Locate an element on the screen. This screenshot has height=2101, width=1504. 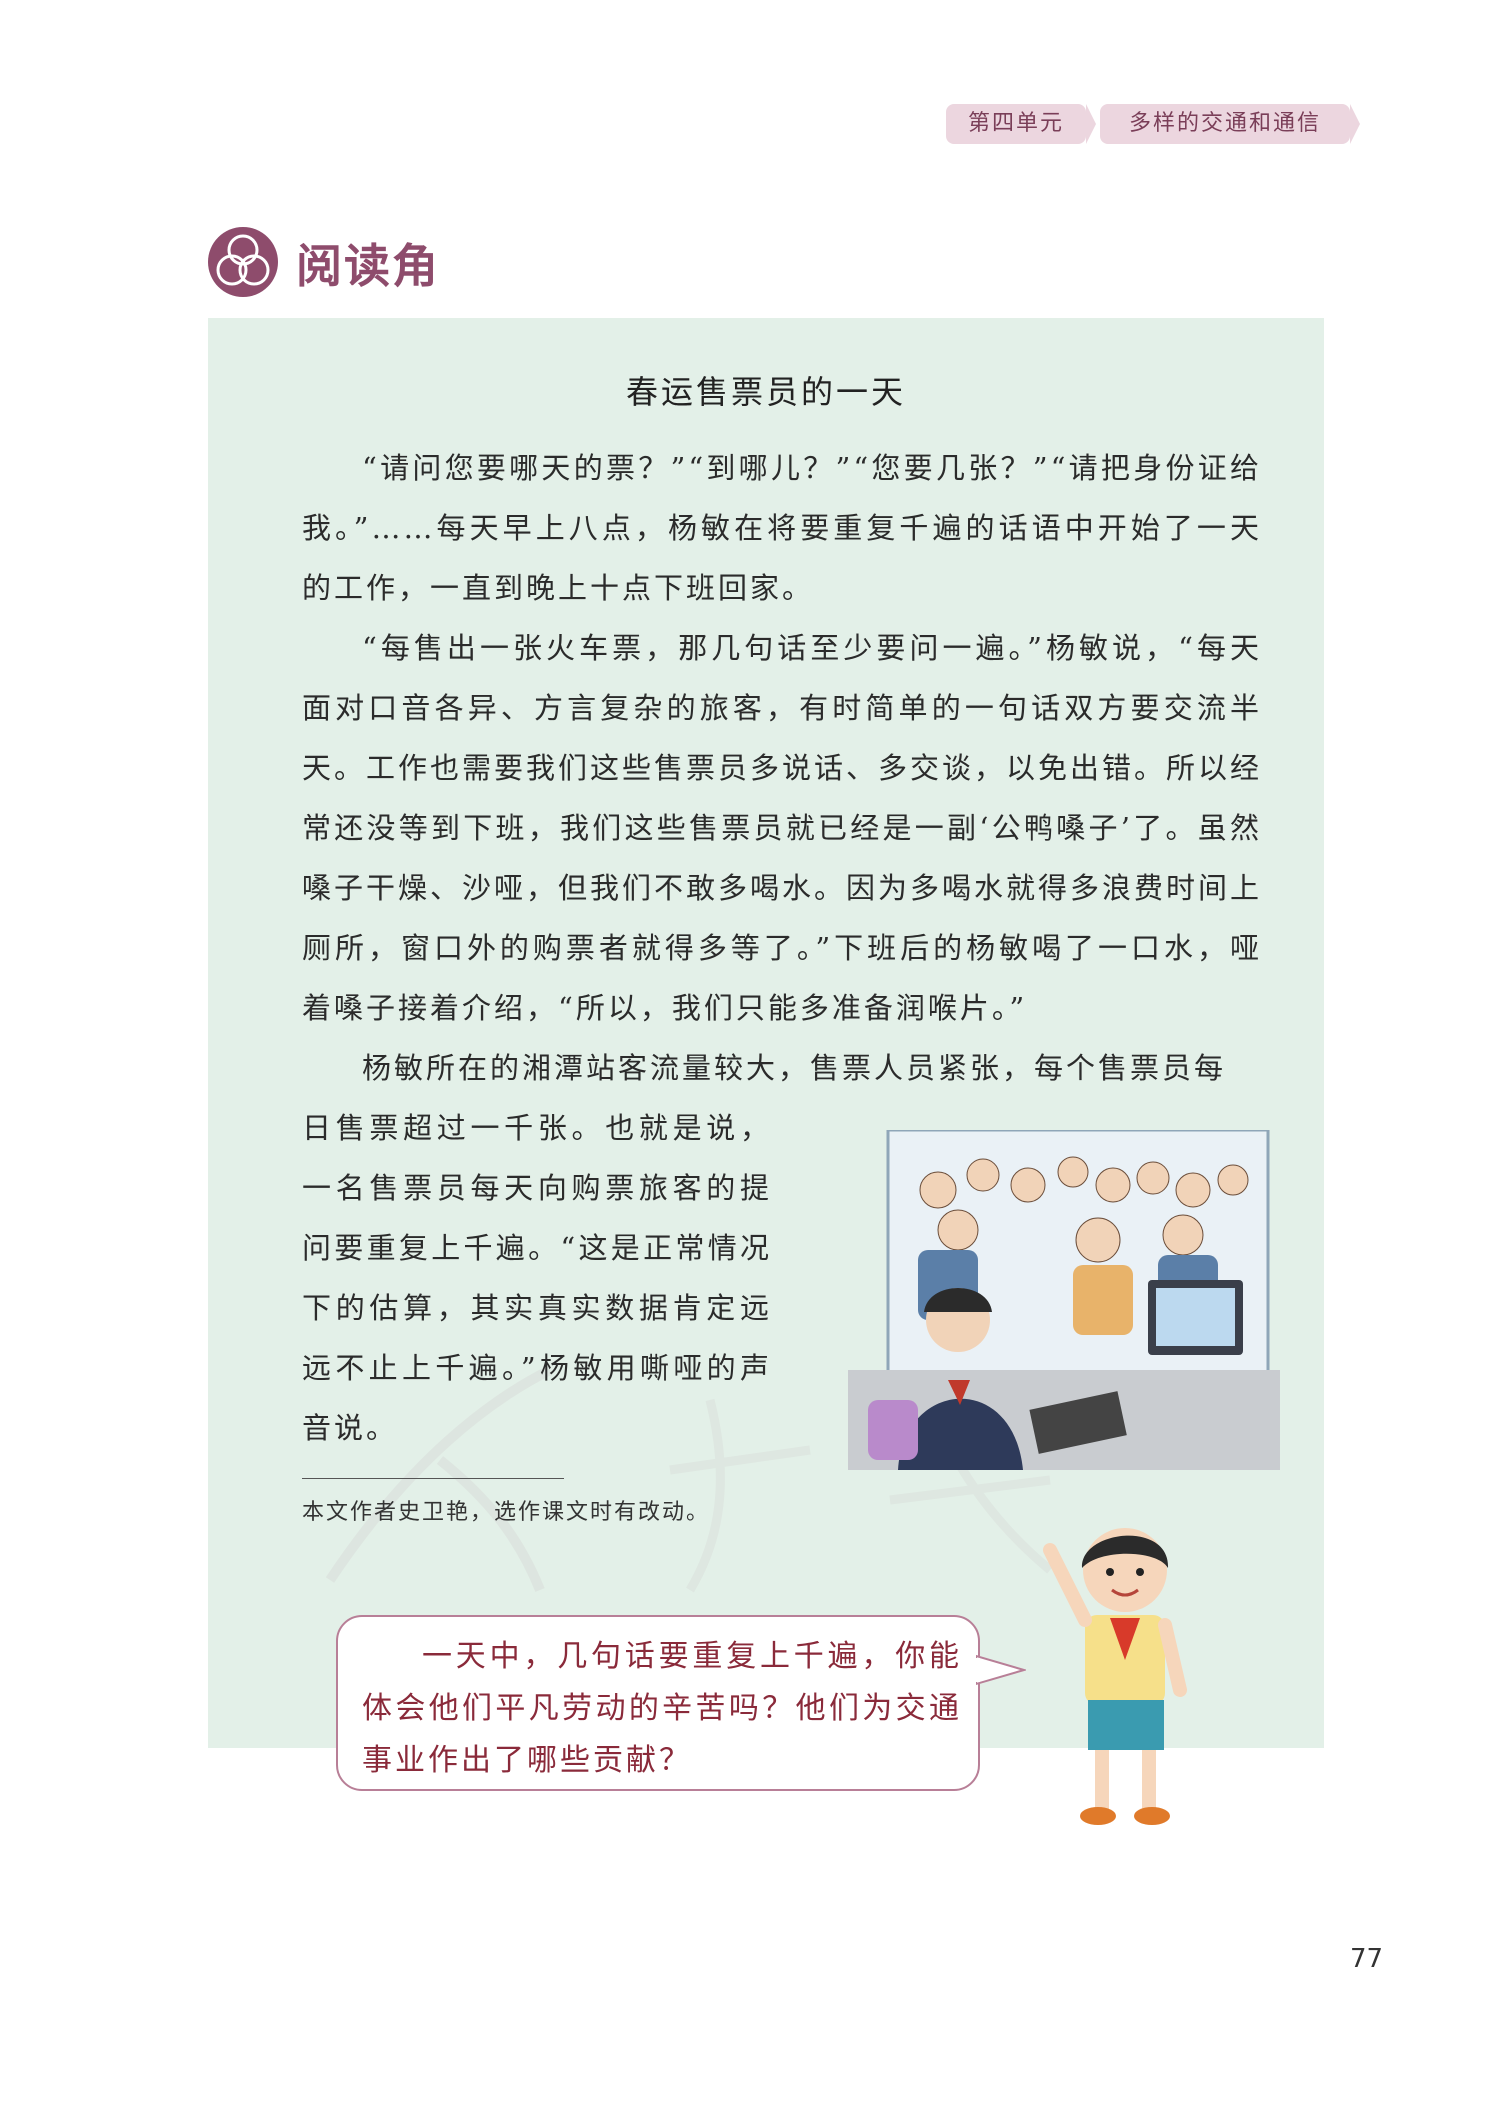
note-divider is located at coordinates (433, 1478).